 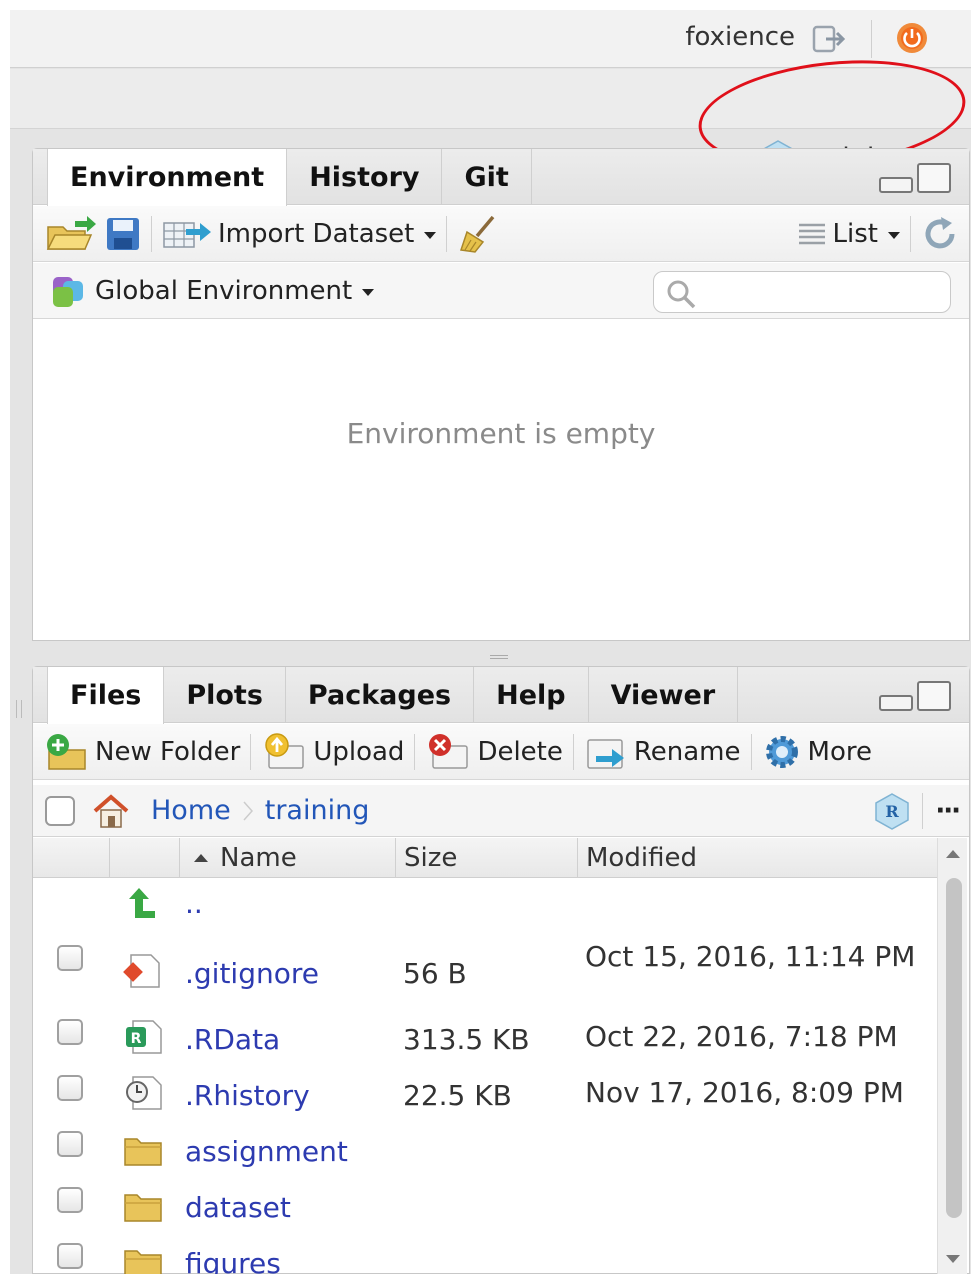 What do you see at coordinates (520, 751) in the screenshot?
I see `delete-label: Delete` at bounding box center [520, 751].